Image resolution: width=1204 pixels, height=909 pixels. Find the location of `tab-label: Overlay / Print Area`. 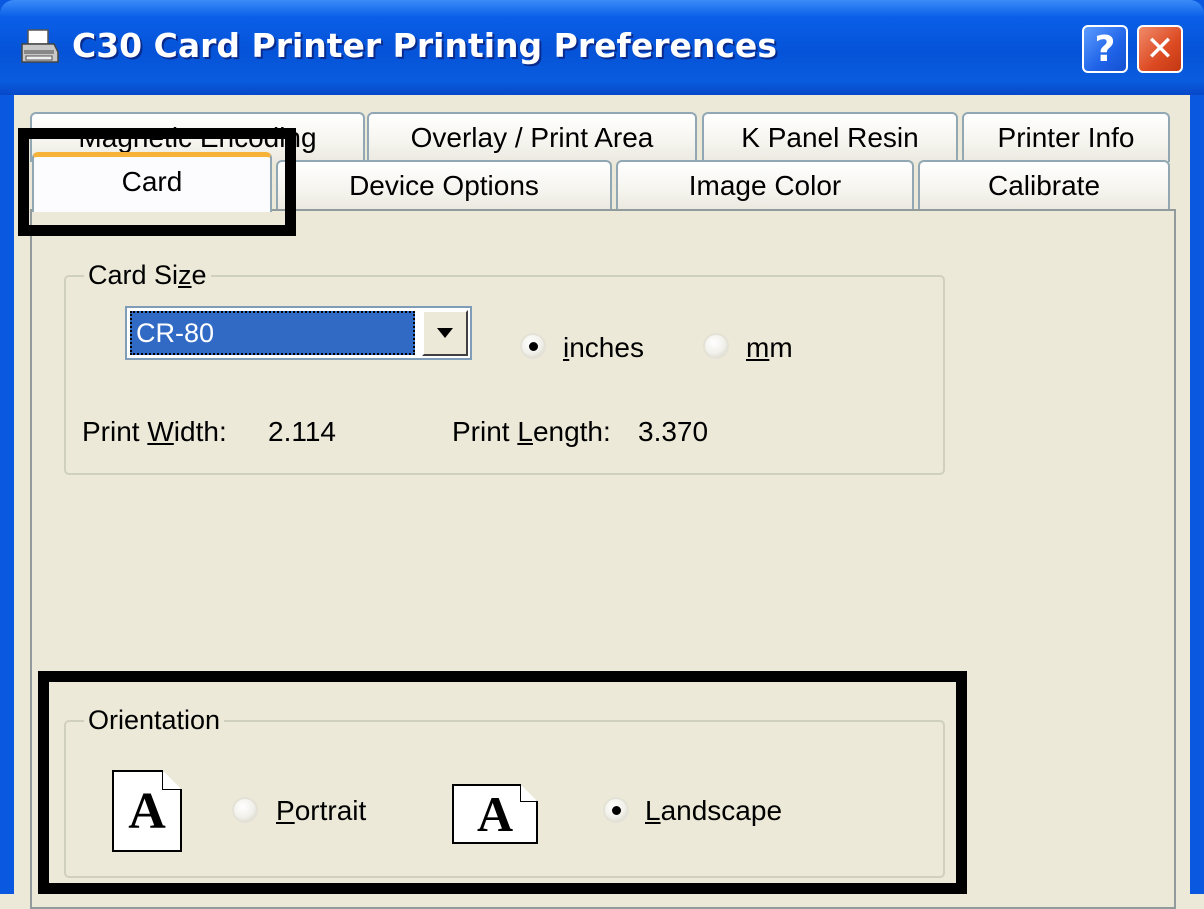

tab-label: Overlay / Print Area is located at coordinates (532, 137).